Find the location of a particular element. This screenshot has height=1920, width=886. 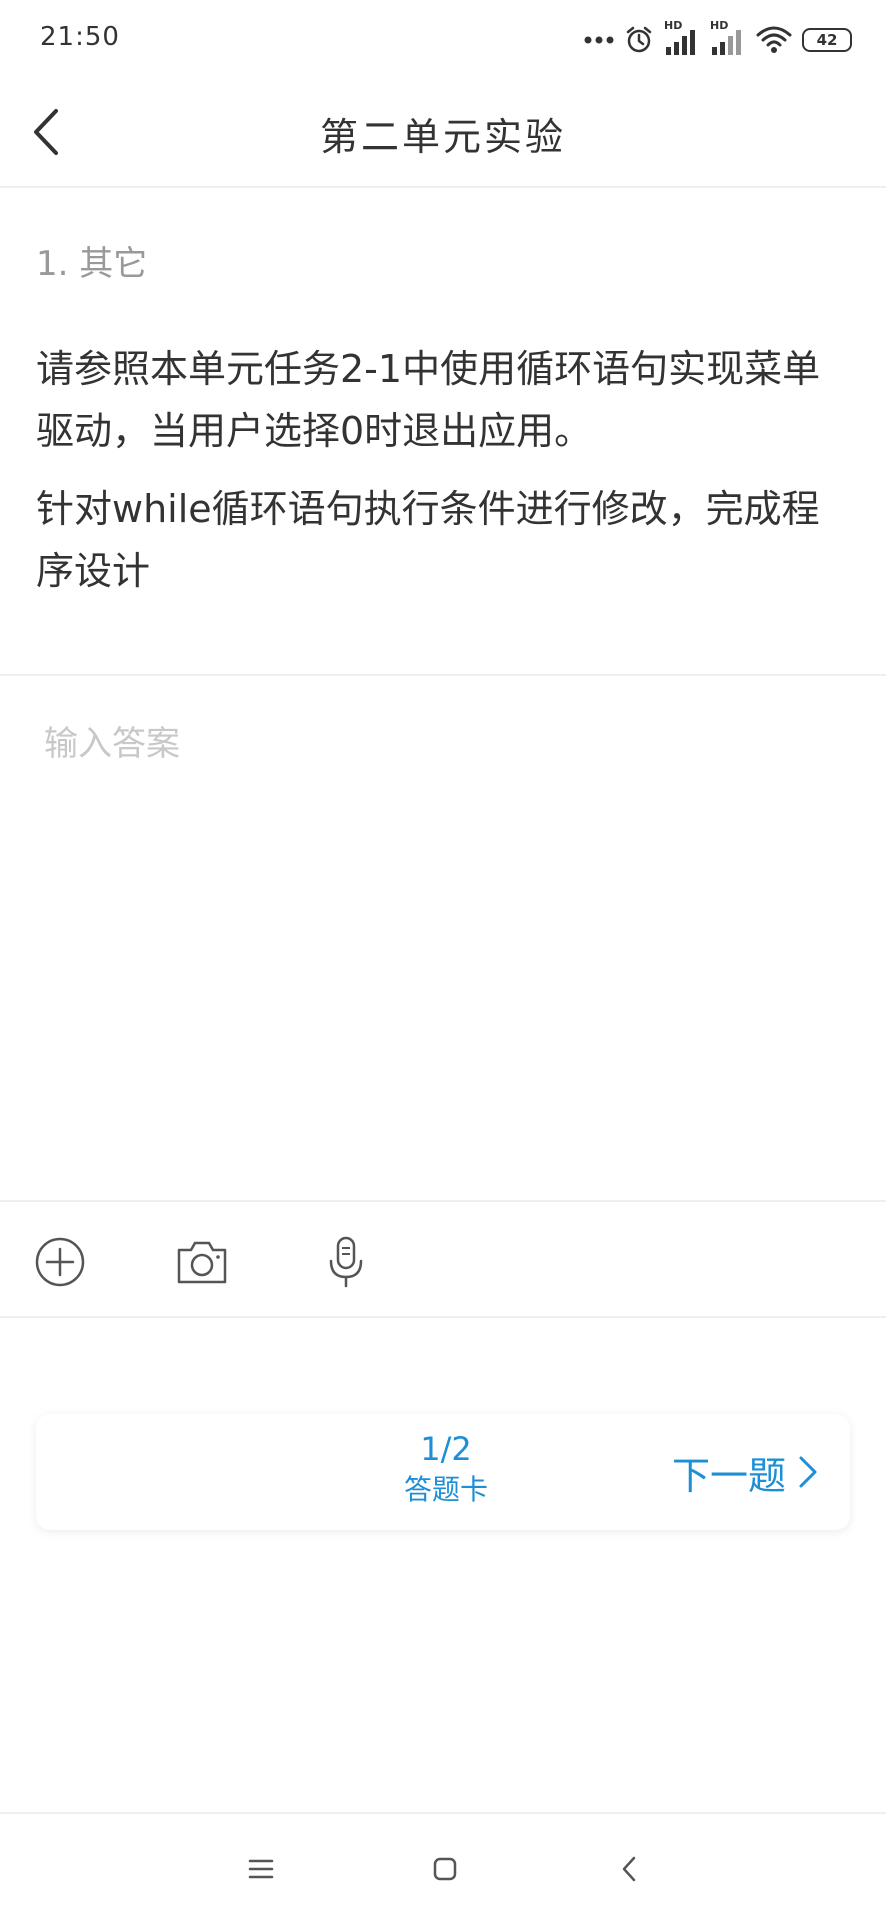

status-time: 21:50 is located at coordinates (80, 37).